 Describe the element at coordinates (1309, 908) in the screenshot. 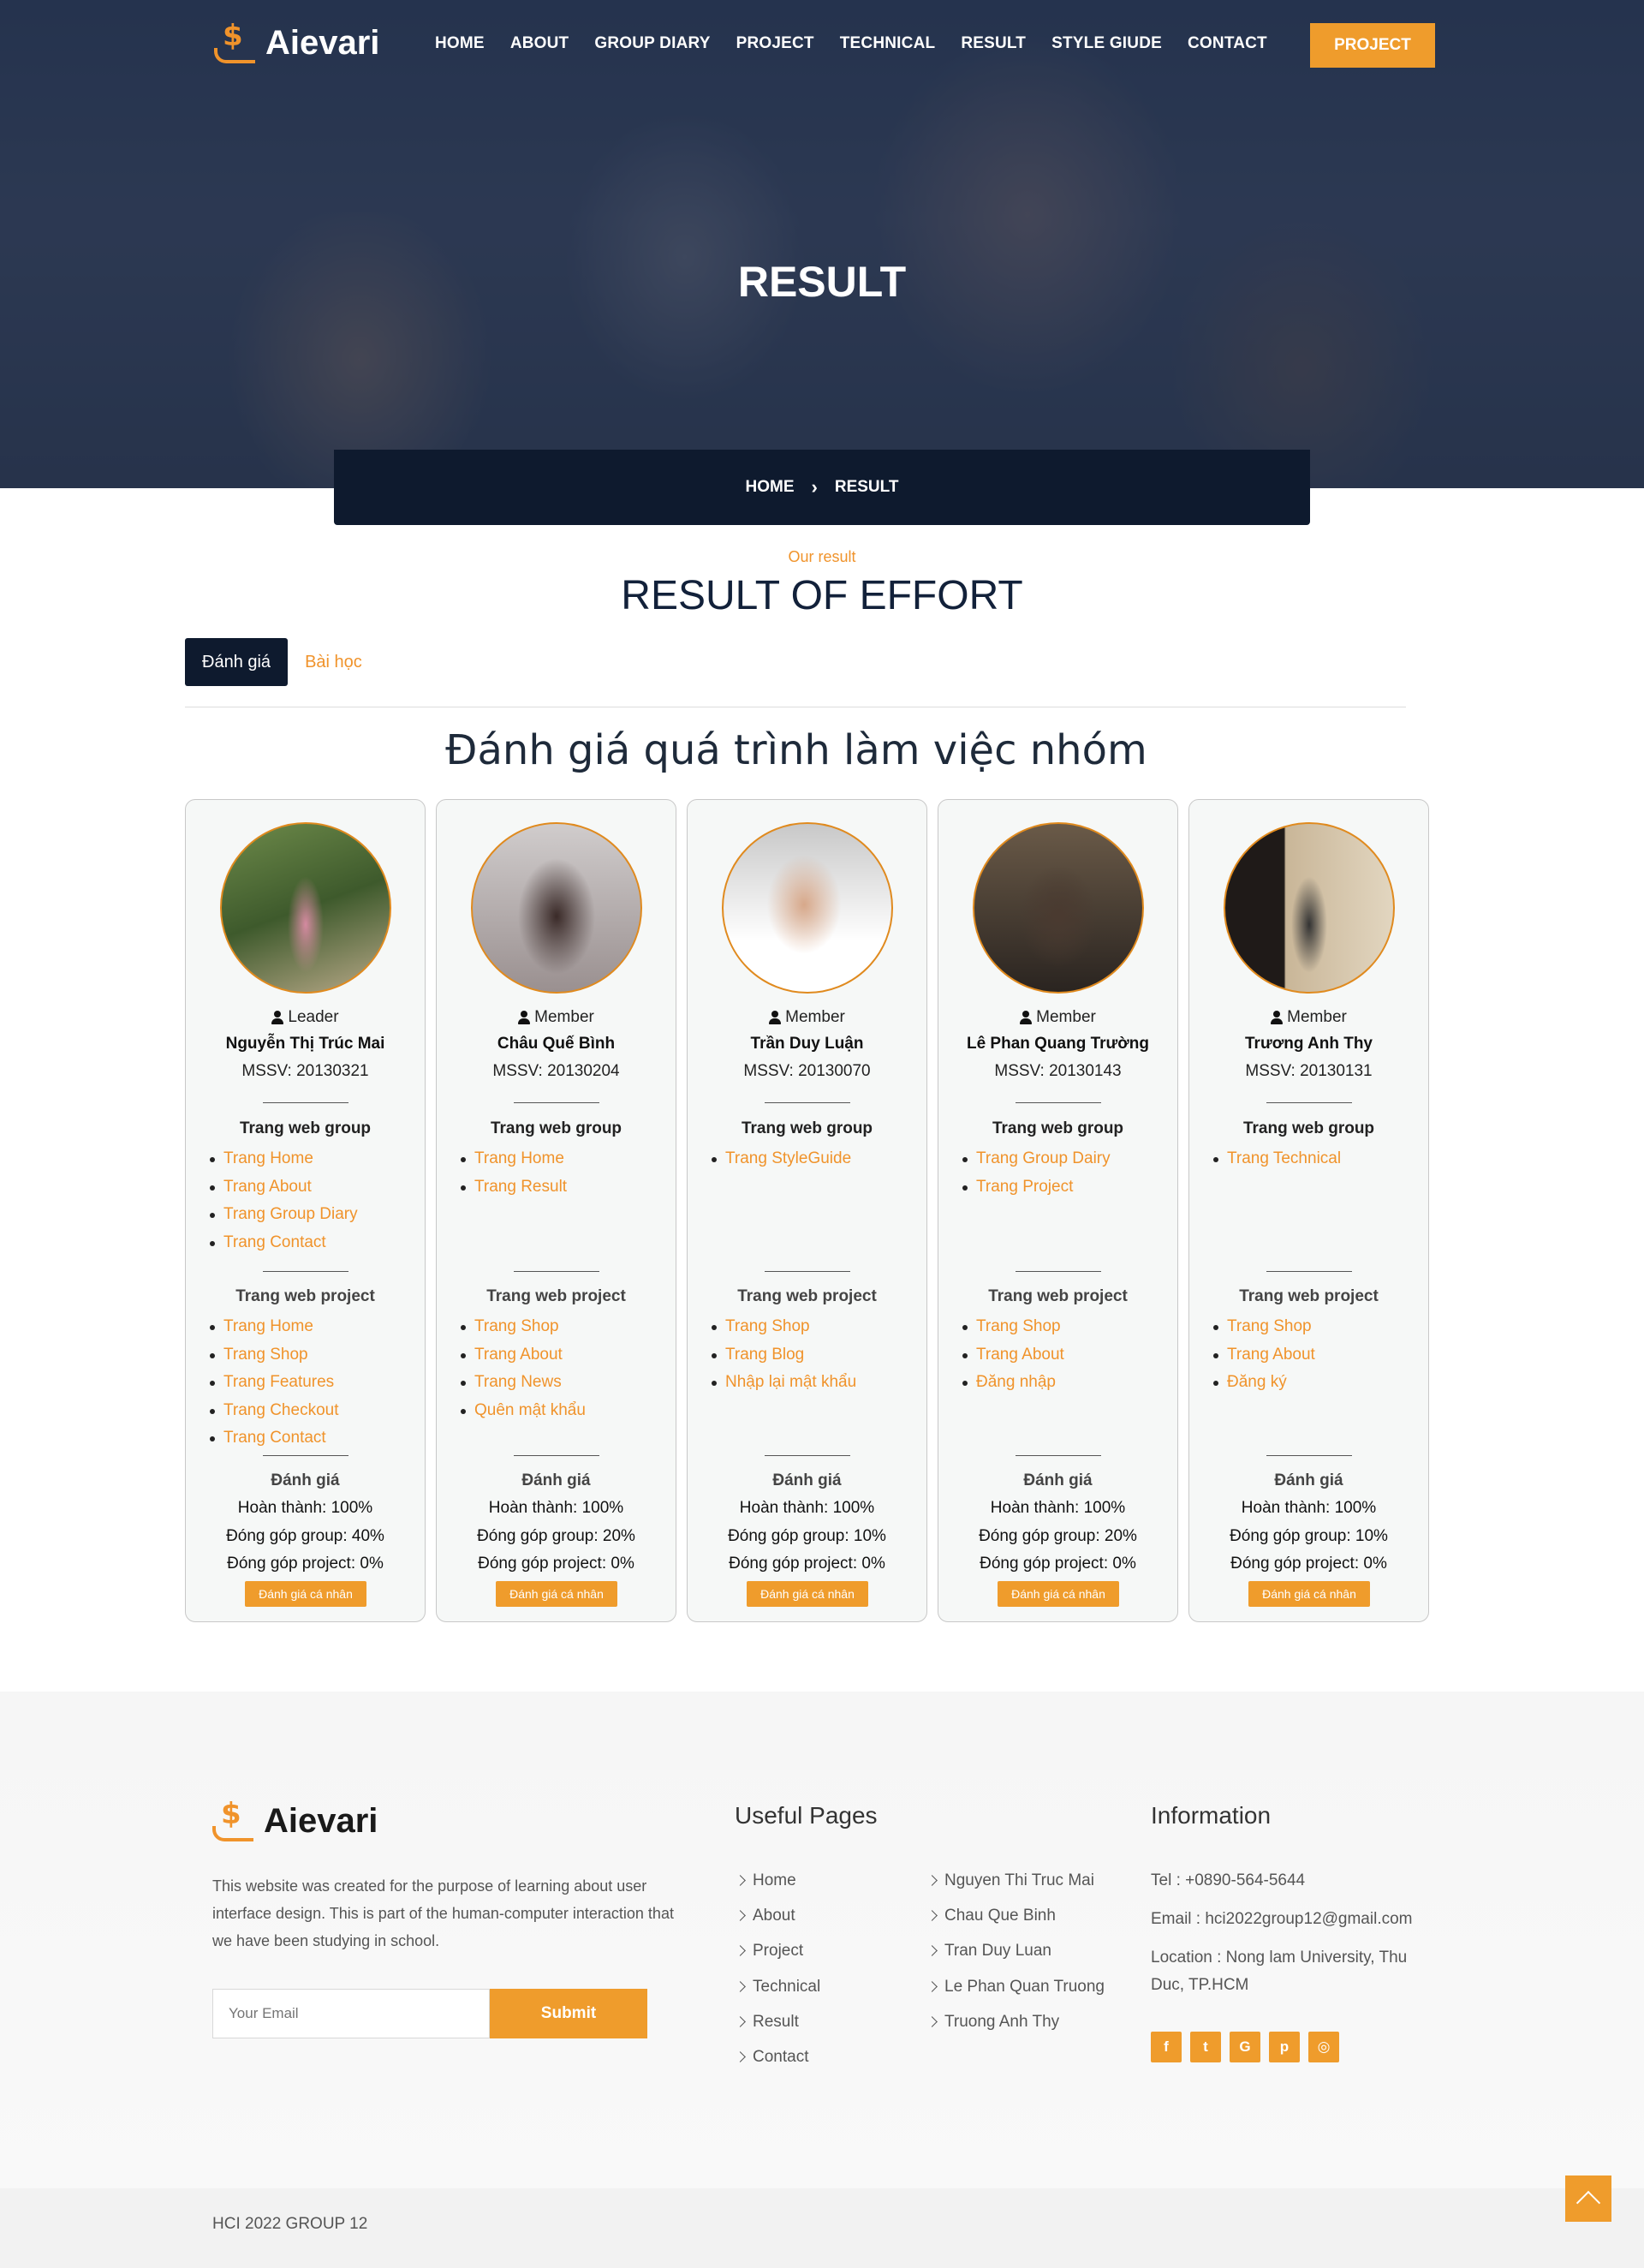

I see `avatar` at that location.